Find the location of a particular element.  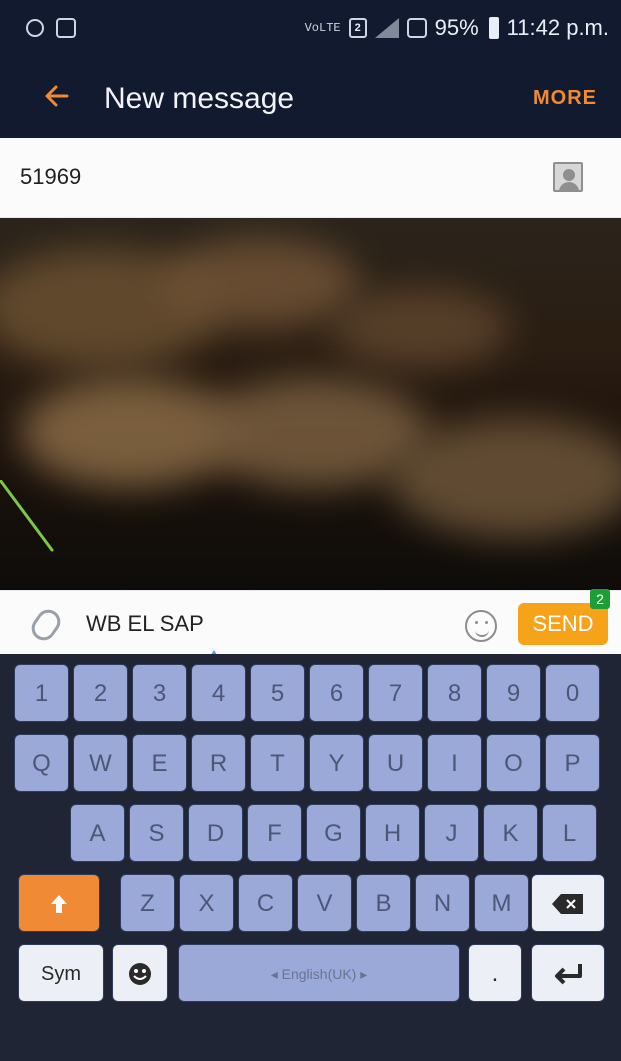

page-title: New message is located at coordinates (199, 98).